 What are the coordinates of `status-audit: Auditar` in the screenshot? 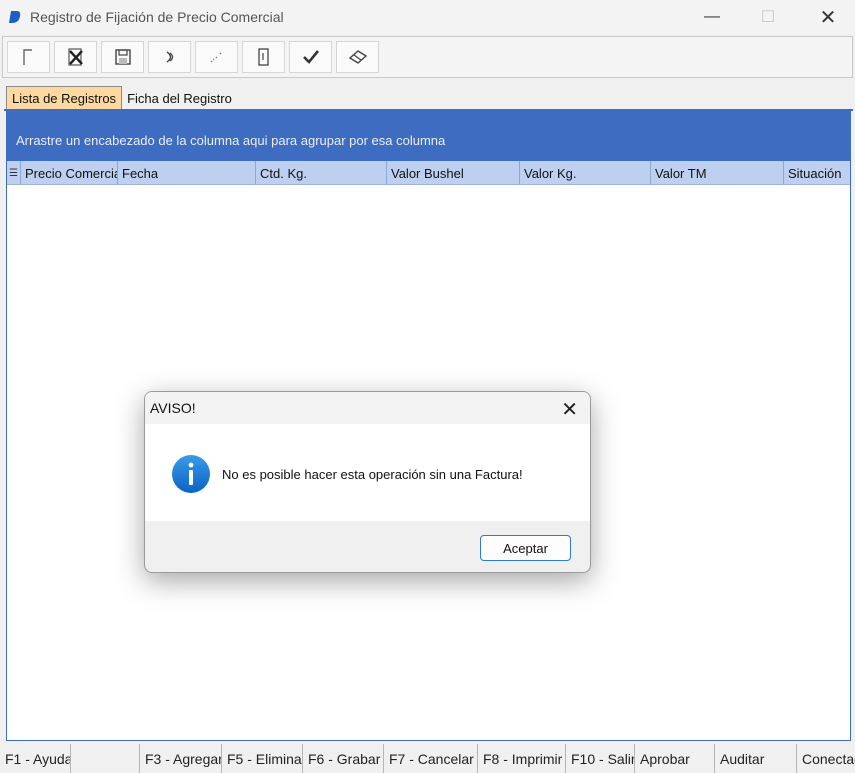 It's located at (756, 758).